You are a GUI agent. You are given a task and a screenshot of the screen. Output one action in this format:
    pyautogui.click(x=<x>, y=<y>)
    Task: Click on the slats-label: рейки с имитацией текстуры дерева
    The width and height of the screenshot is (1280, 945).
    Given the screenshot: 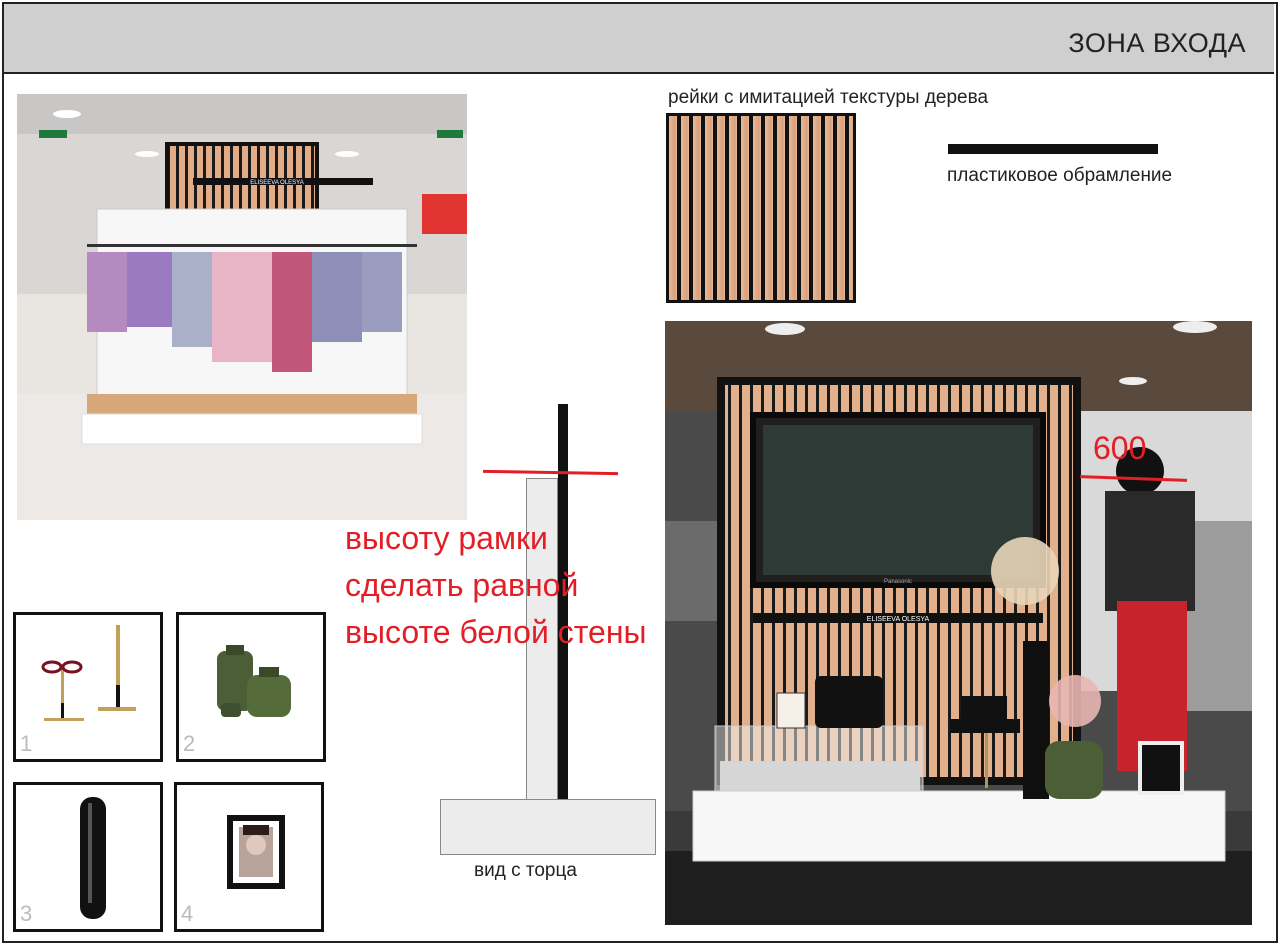 What is the action you would take?
    pyautogui.click(x=828, y=97)
    